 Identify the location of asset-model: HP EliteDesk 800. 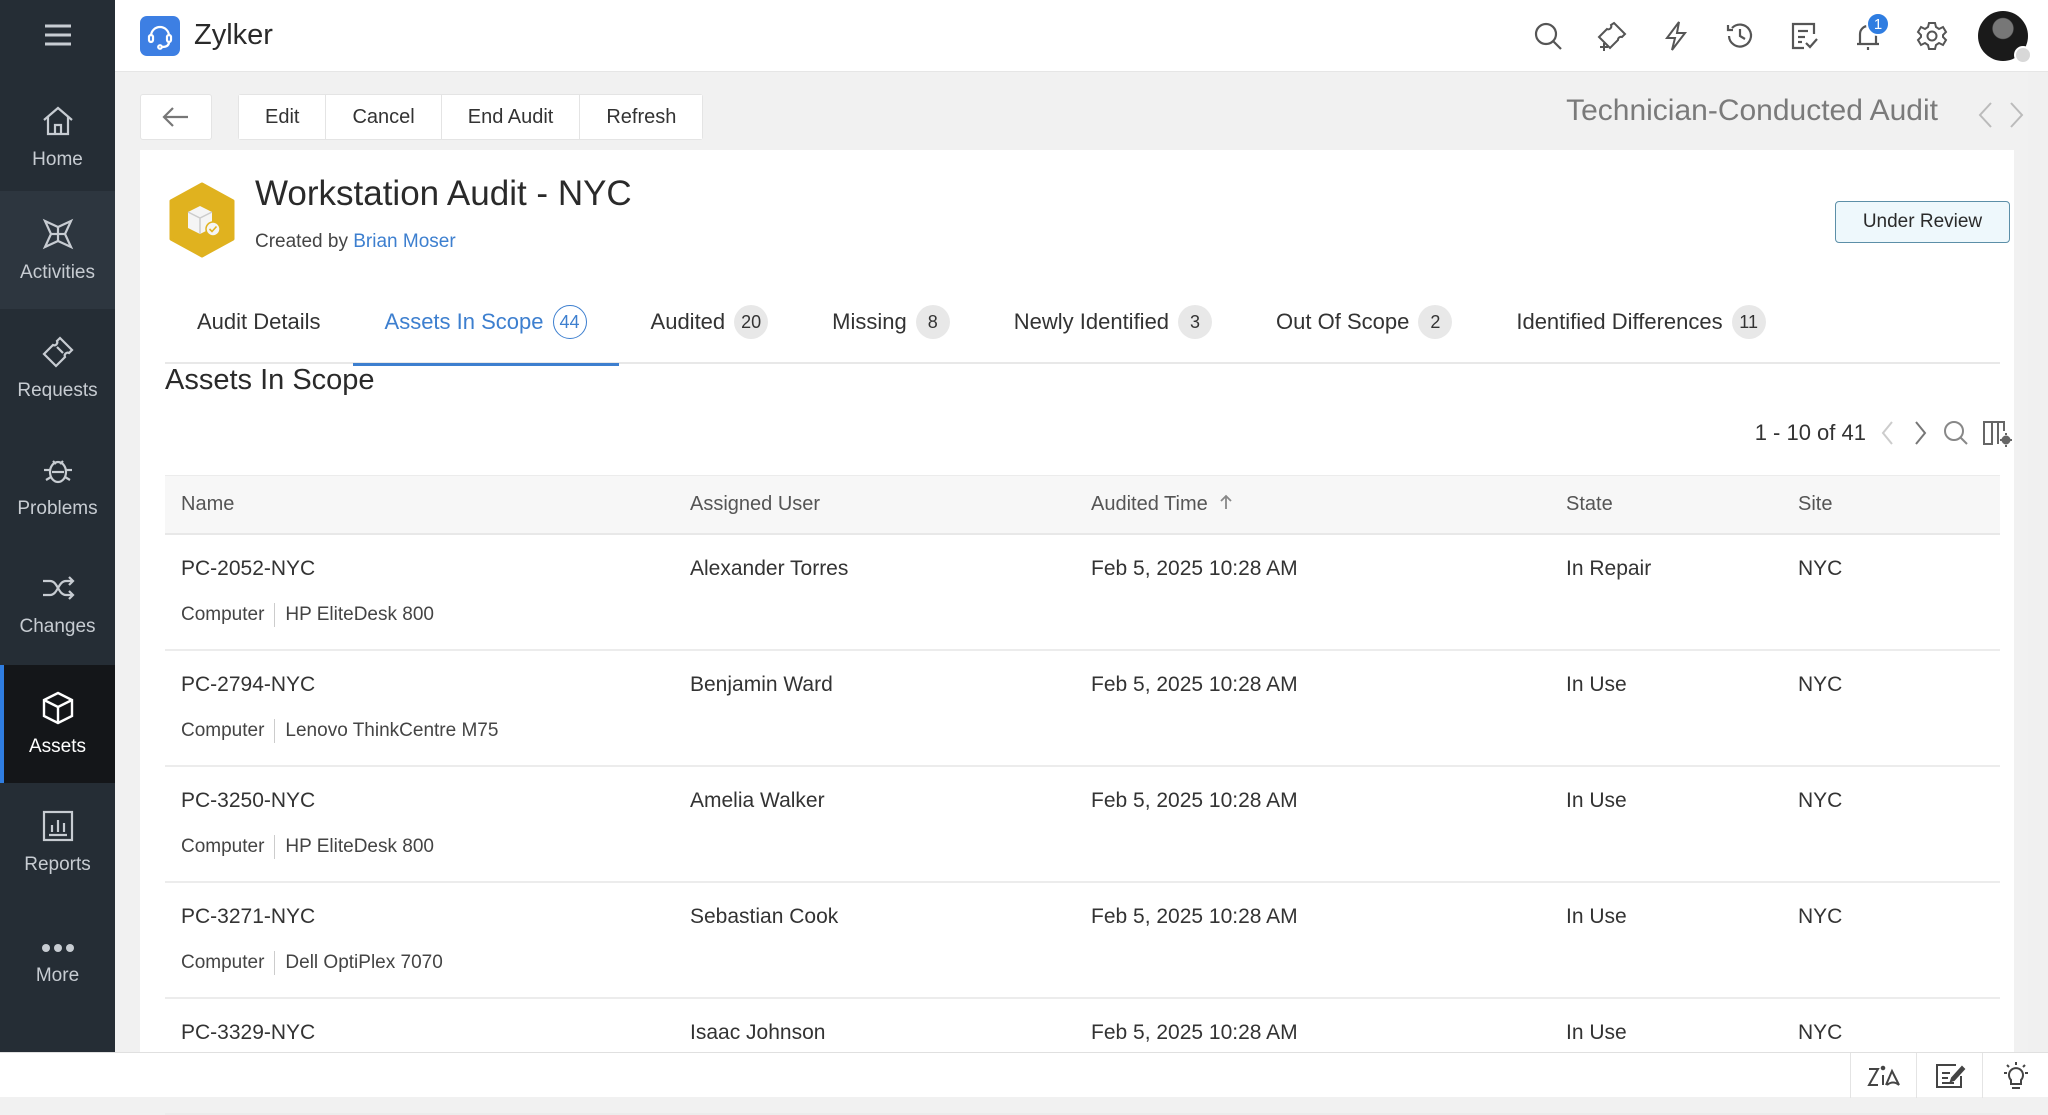
(359, 614).